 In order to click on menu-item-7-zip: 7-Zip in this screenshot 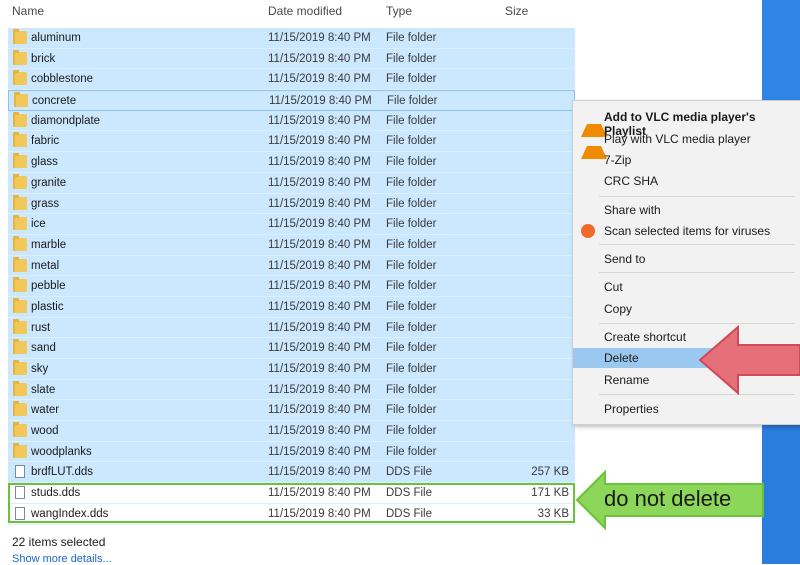, I will do `click(686, 160)`.